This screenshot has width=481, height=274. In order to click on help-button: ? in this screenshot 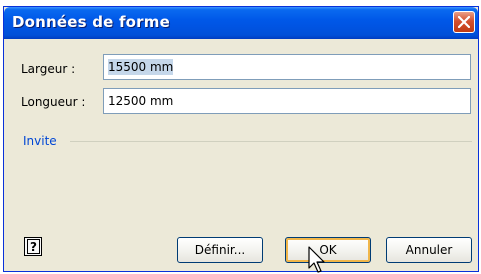, I will do `click(33, 246)`.